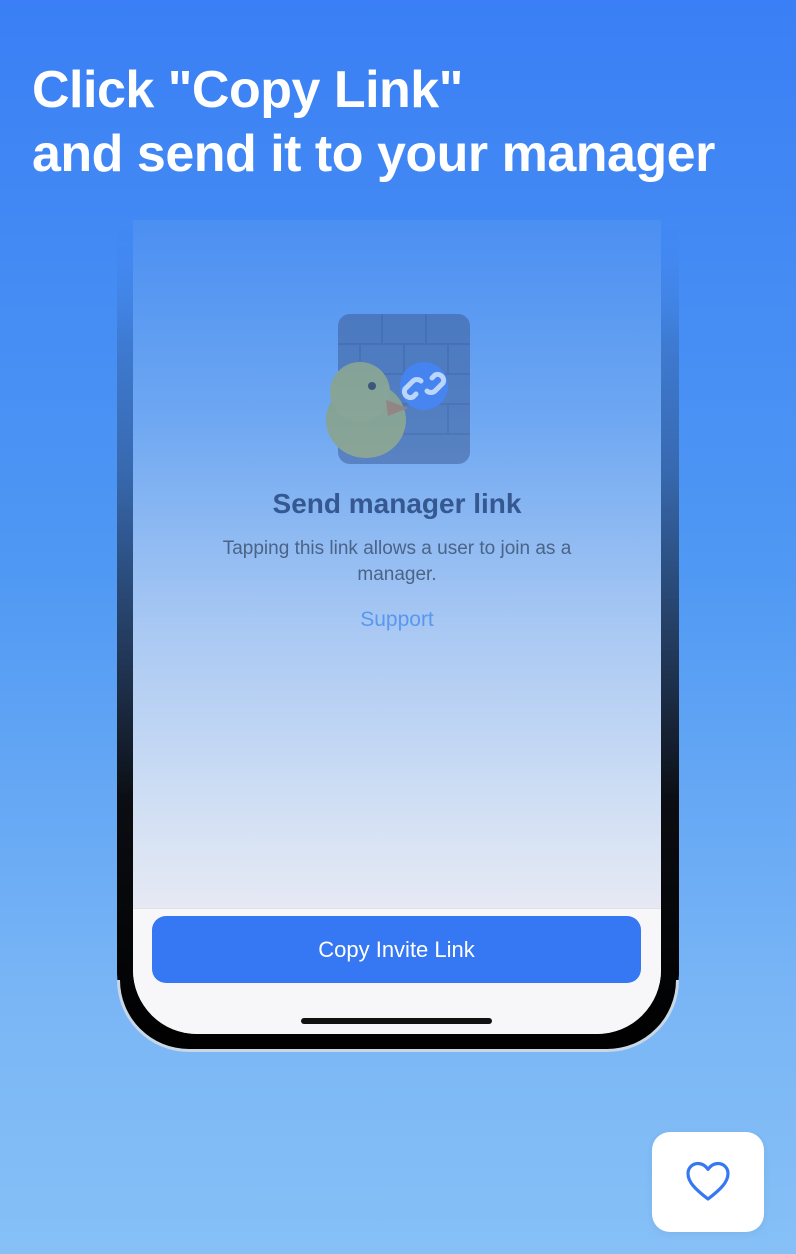 The height and width of the screenshot is (1254, 796). I want to click on heart-icon, so click(708, 1181).